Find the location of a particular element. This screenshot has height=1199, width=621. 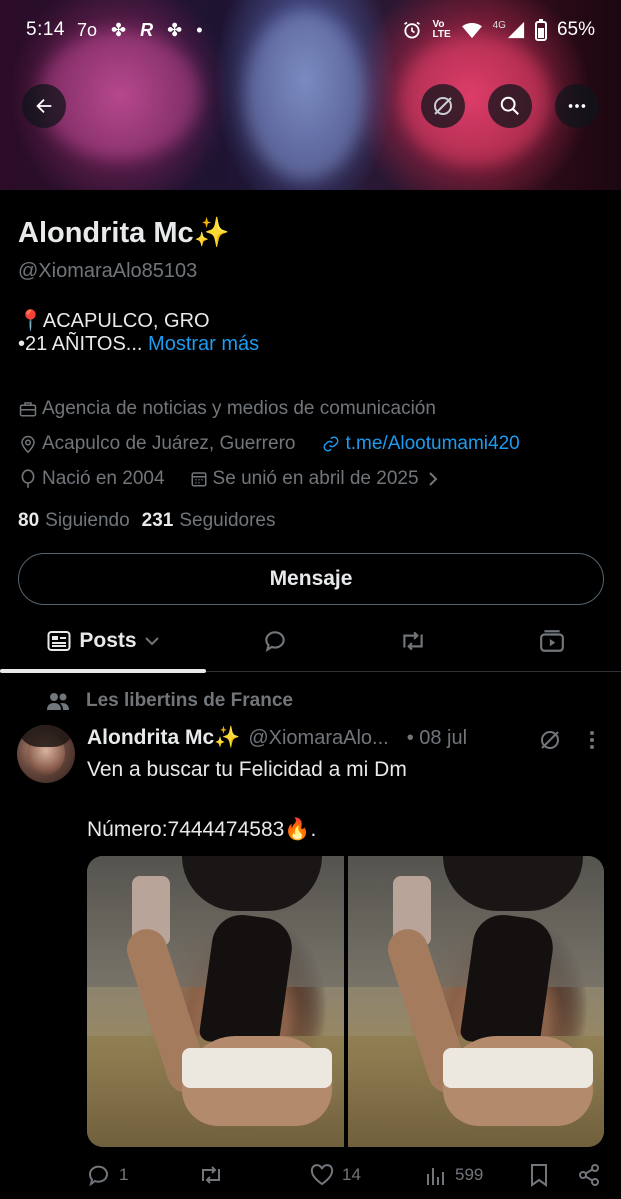

chevron-right-icon is located at coordinates (433, 479).